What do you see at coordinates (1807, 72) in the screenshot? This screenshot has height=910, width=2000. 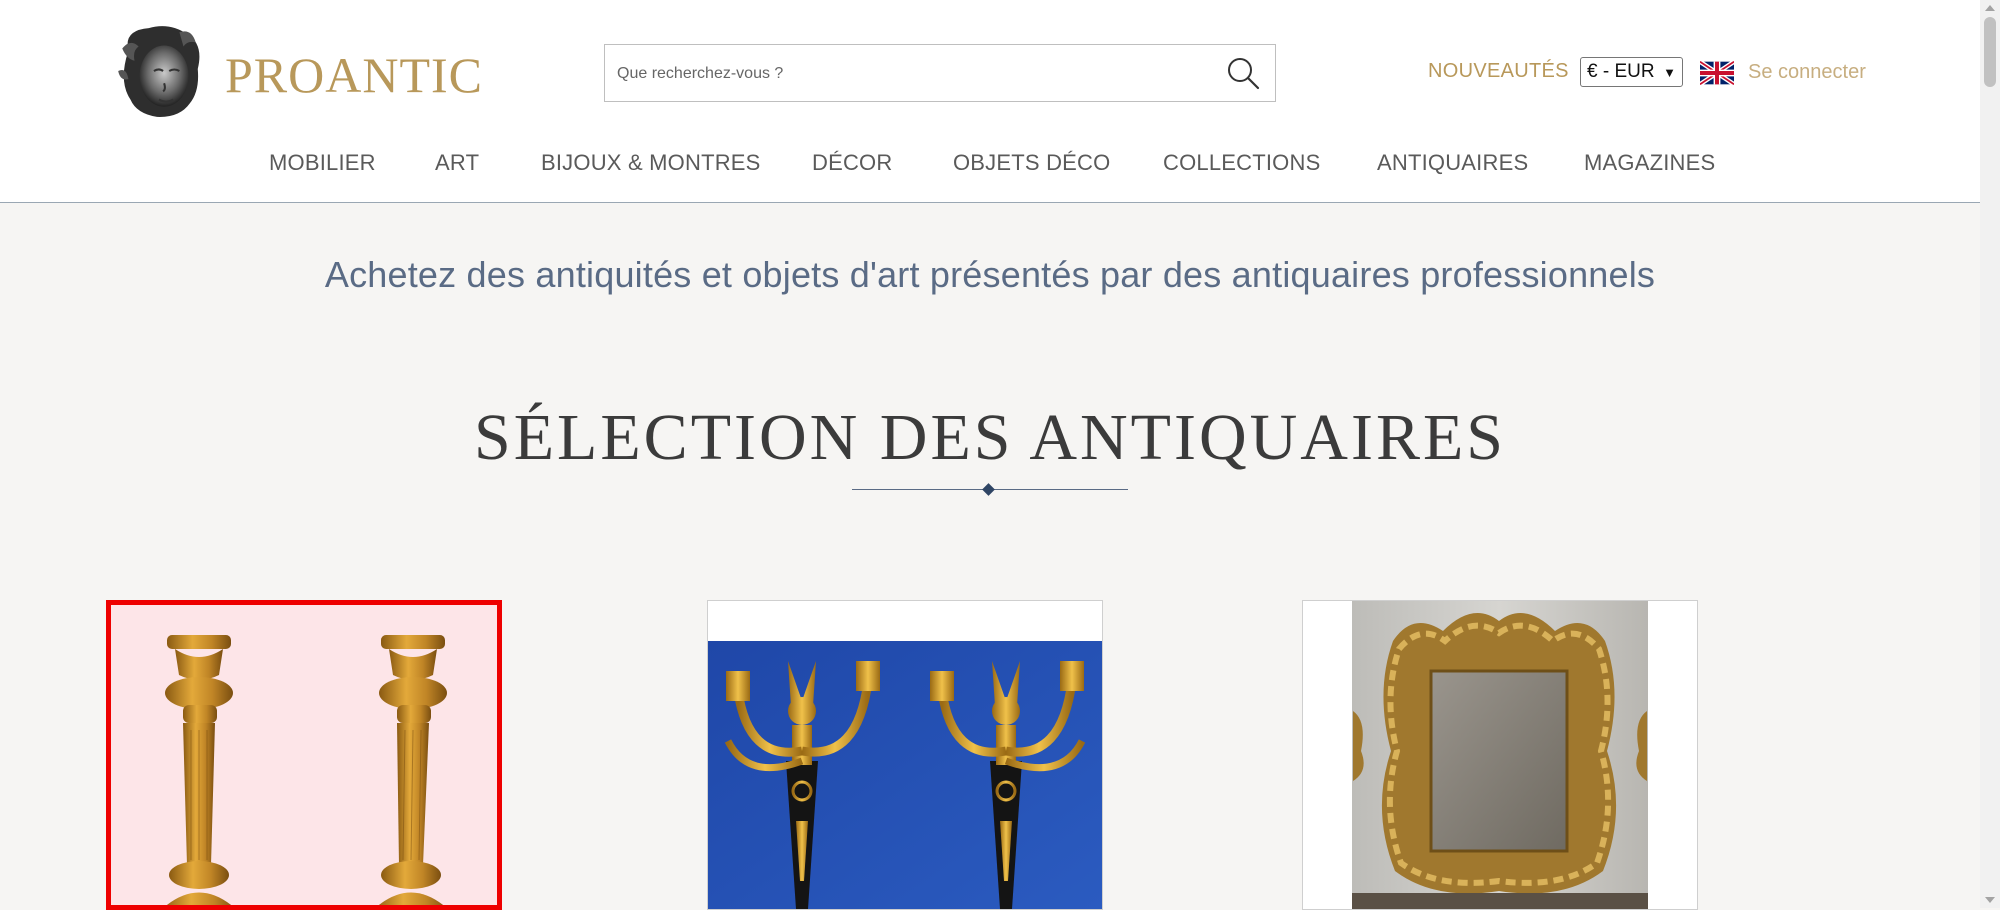 I see `login-link: Se connecter` at bounding box center [1807, 72].